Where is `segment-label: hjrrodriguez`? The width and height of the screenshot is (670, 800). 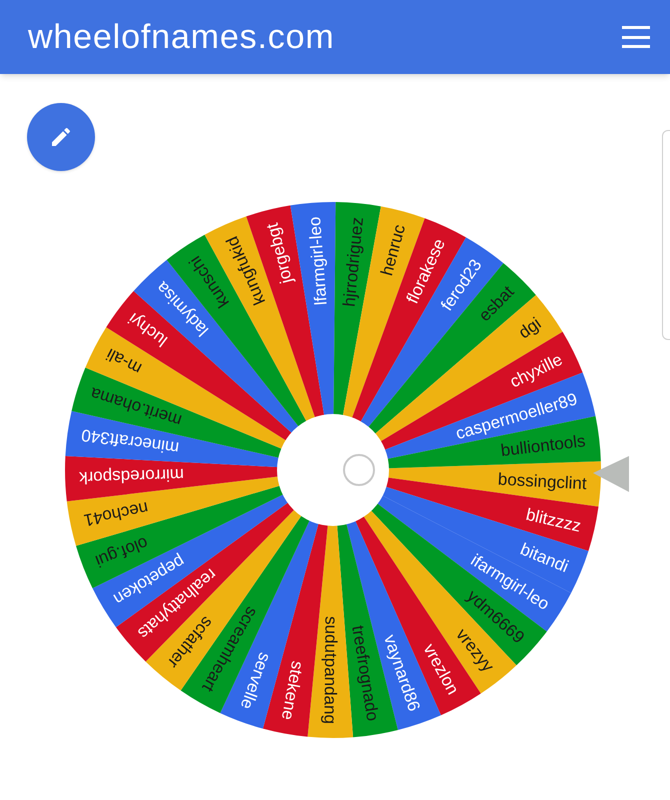
segment-label: hjrrodriguez is located at coordinates (353, 262).